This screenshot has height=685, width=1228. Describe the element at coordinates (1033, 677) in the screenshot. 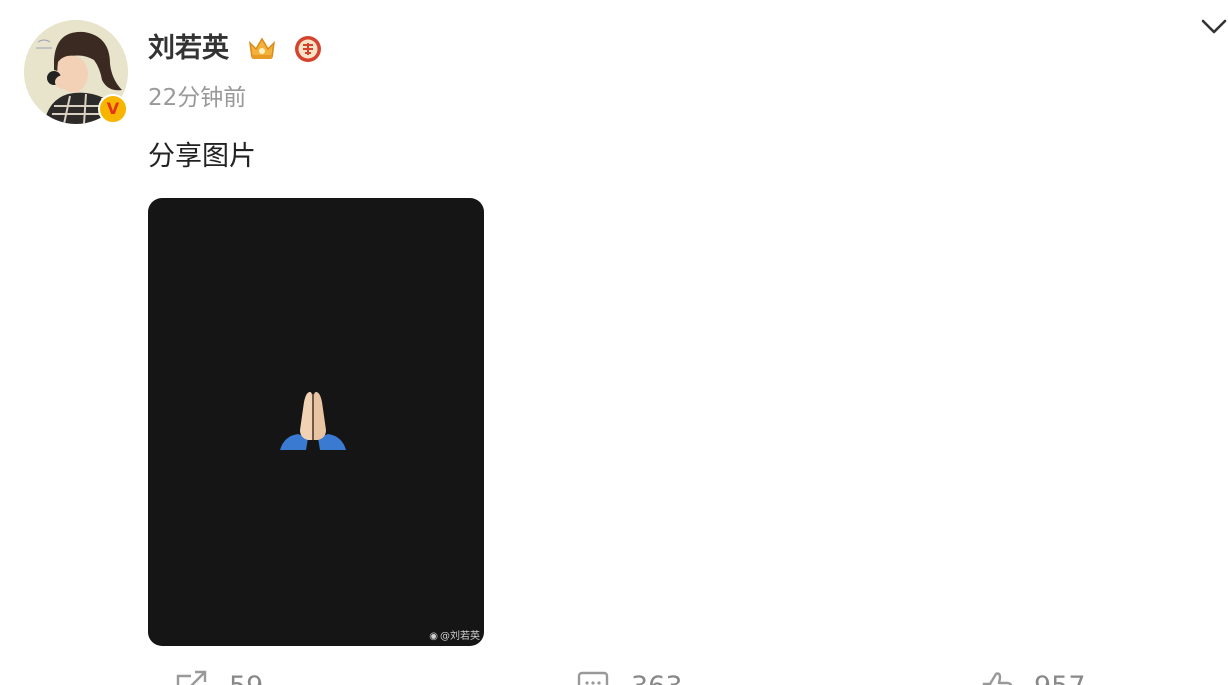

I see `like-button: 957` at that location.